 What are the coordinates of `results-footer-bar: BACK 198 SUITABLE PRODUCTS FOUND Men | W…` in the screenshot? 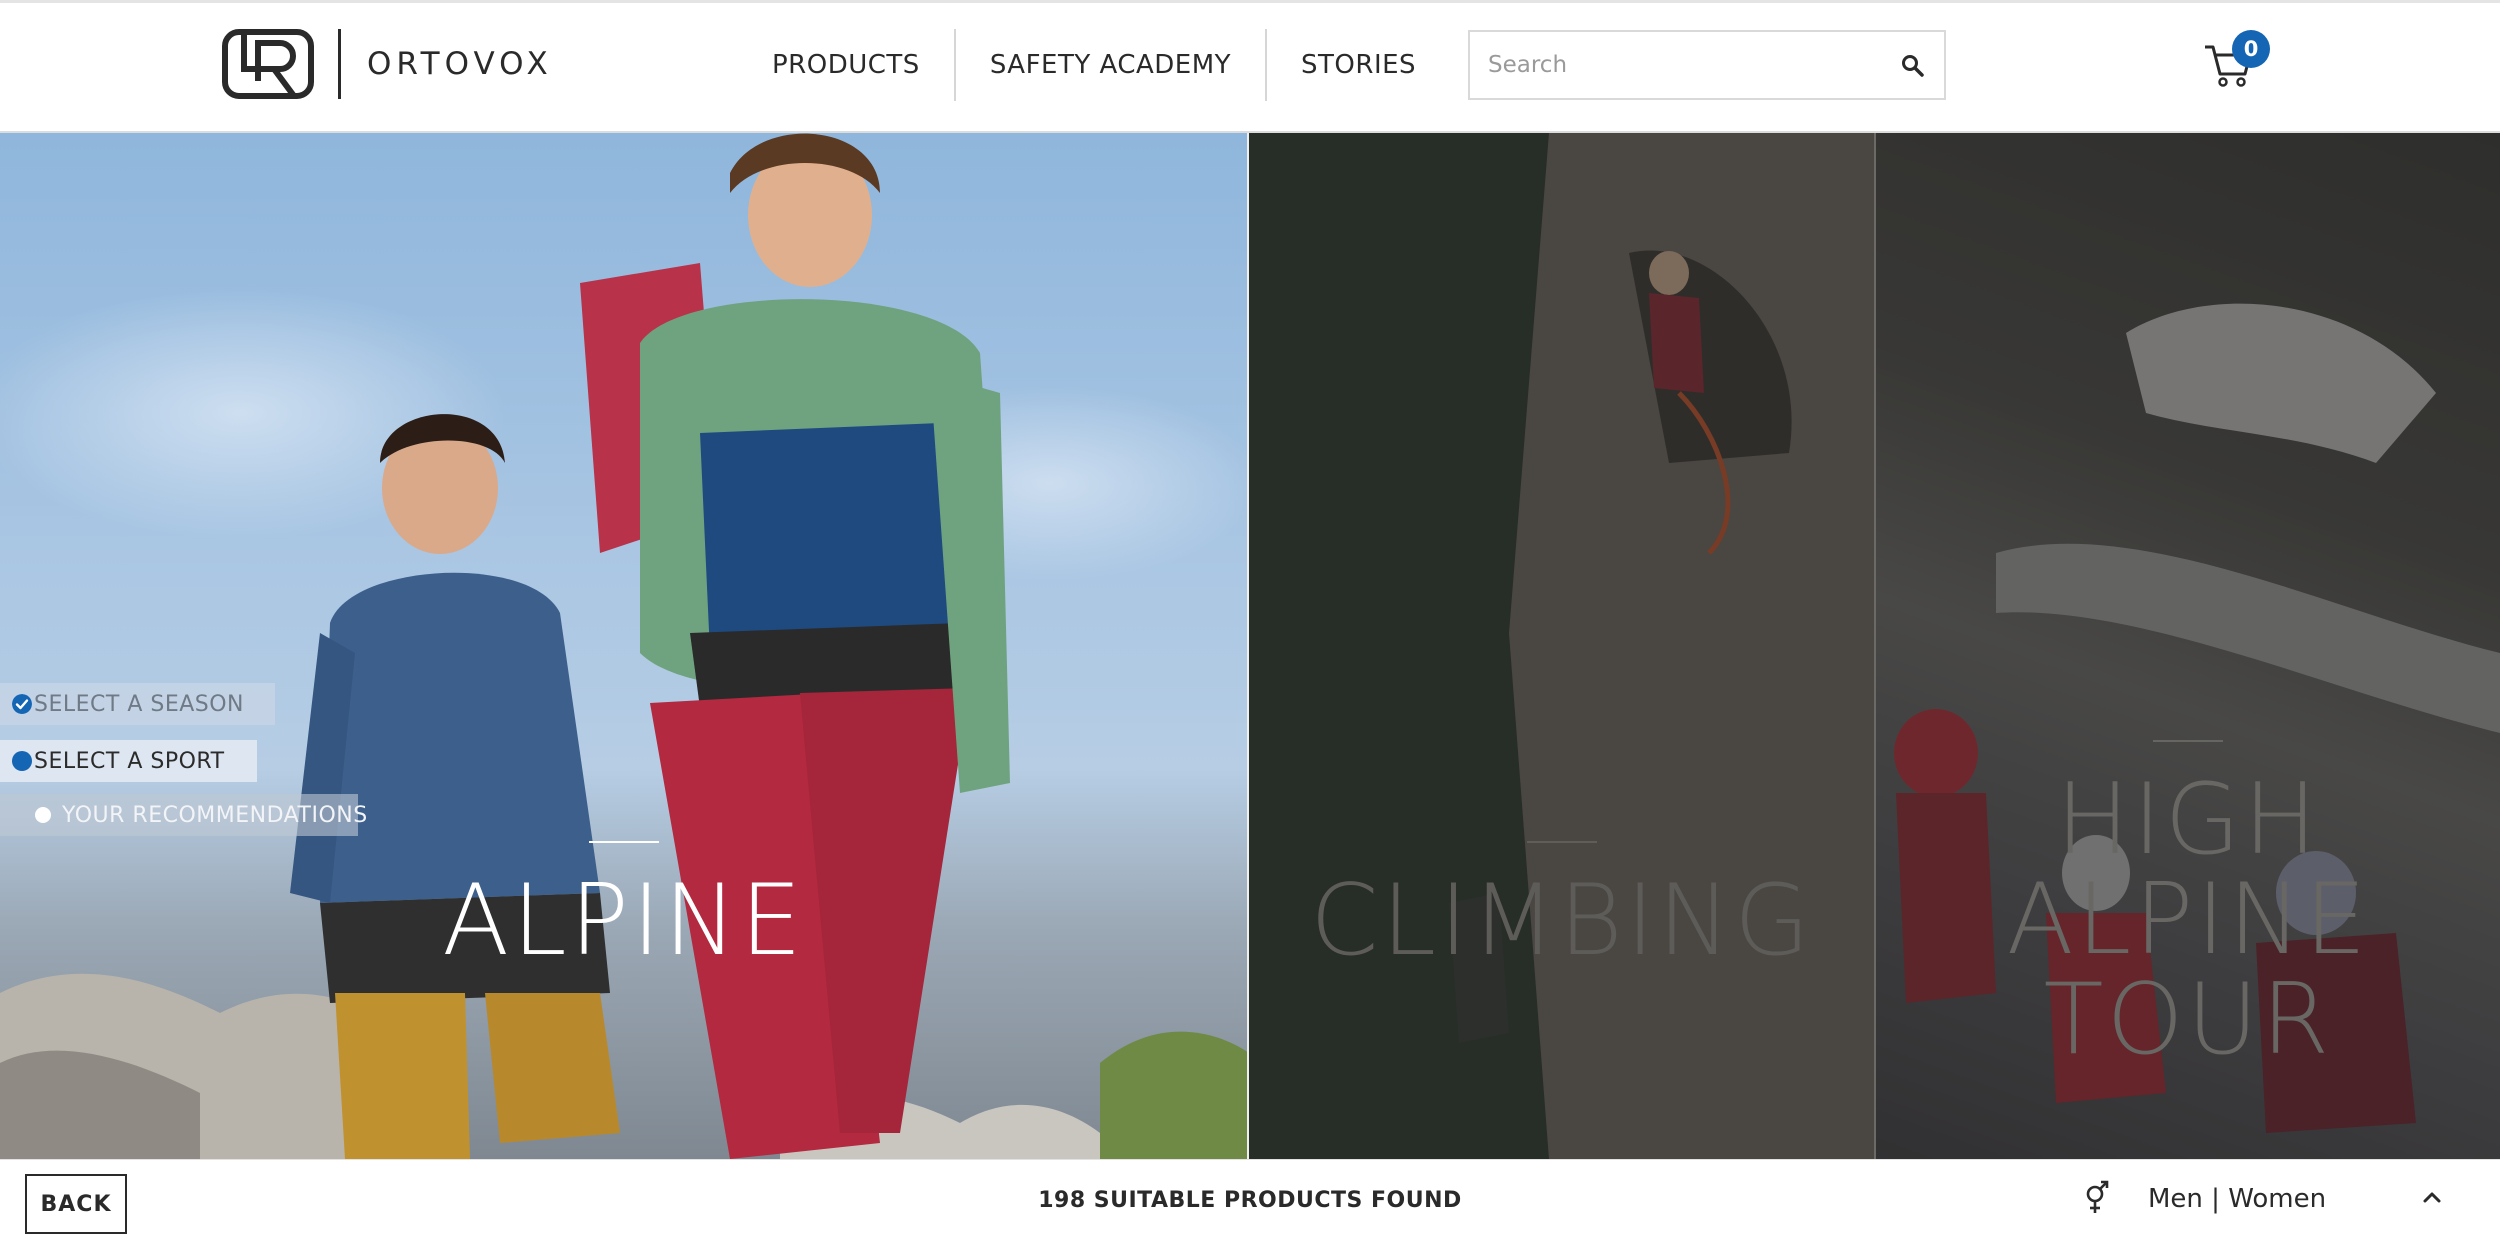 It's located at (1250, 1202).